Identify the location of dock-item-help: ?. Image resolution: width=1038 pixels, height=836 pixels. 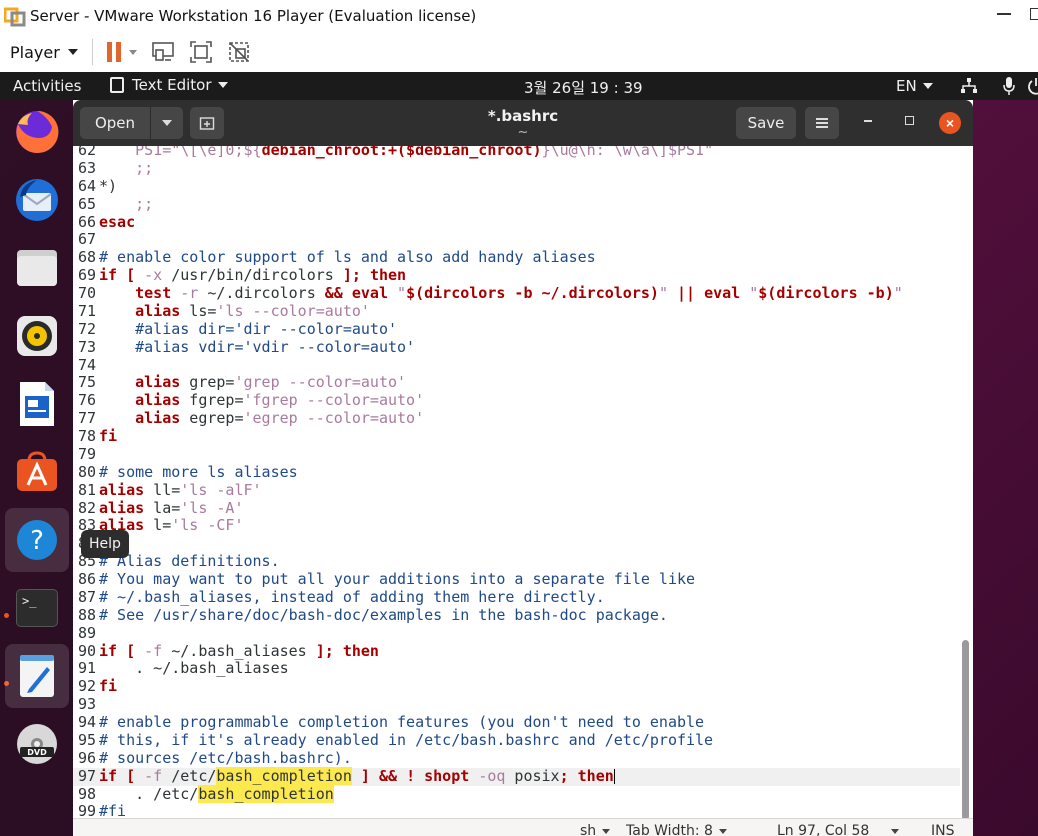
(37, 540).